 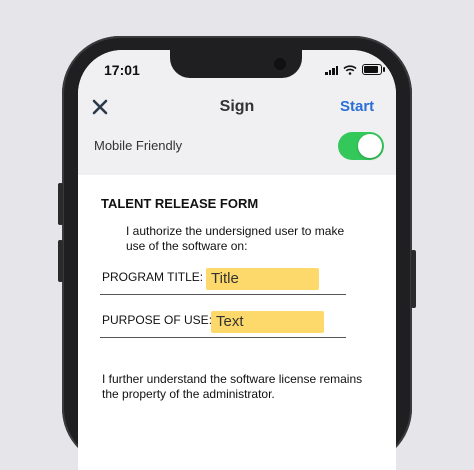 What do you see at coordinates (280, 64) in the screenshot?
I see `camera-icon` at bounding box center [280, 64].